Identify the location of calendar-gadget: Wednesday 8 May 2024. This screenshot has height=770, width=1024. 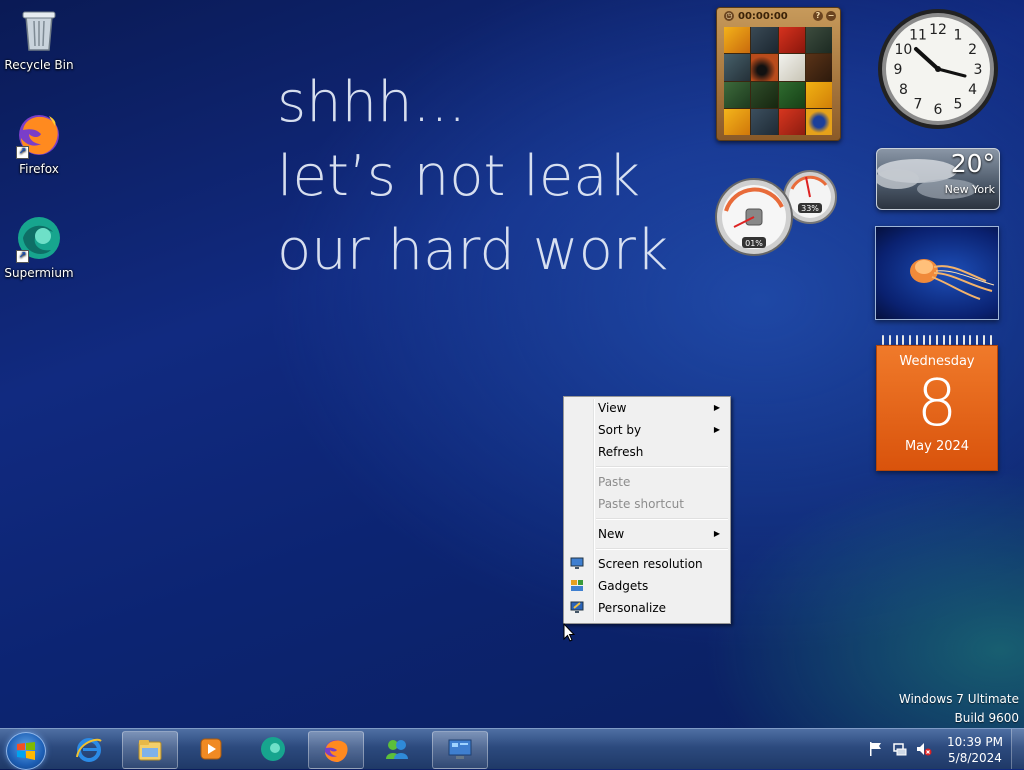
(937, 403).